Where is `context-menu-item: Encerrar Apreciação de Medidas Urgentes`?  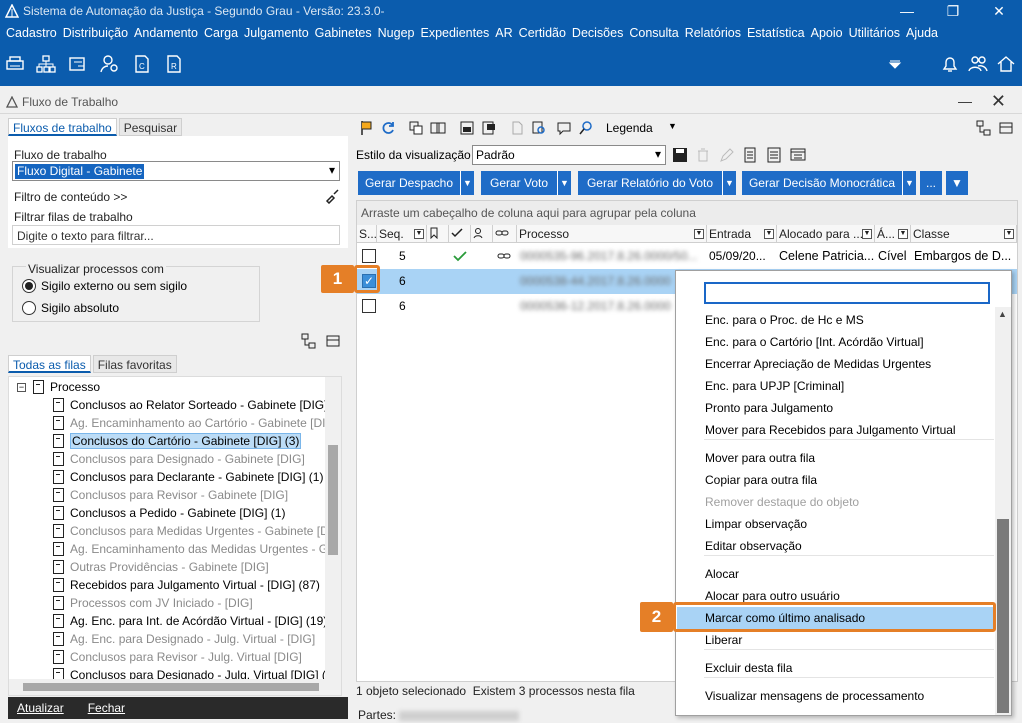
context-menu-item: Encerrar Apreciação de Medidas Urgentes is located at coordinates (818, 364).